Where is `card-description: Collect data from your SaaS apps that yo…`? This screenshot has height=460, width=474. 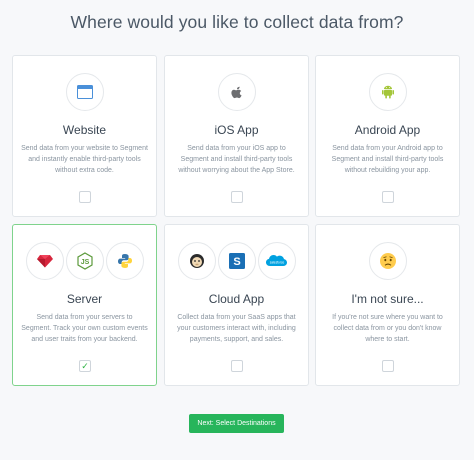
card-description: Collect data from your SaaS apps that yo… is located at coordinates (236, 328).